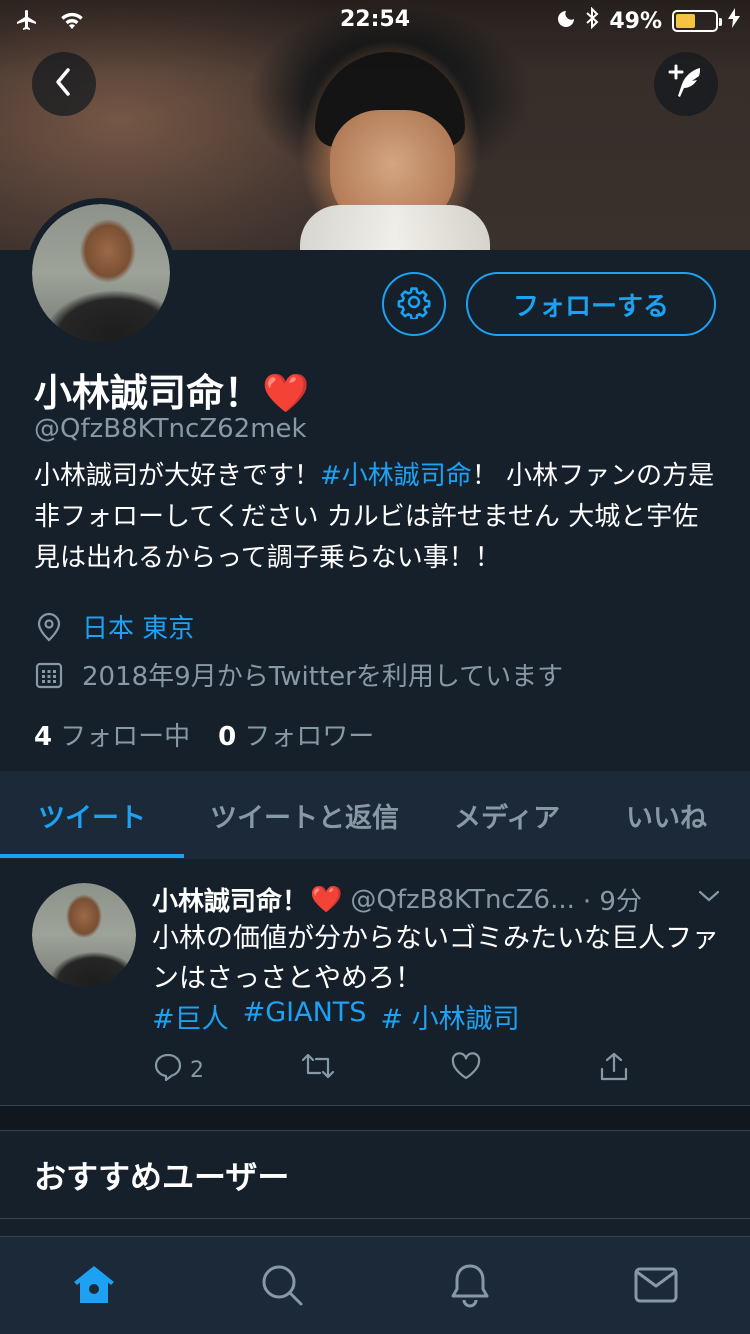 The height and width of the screenshot is (1334, 750). I want to click on bio-hashtag: #小林誠司命, so click(396, 476).